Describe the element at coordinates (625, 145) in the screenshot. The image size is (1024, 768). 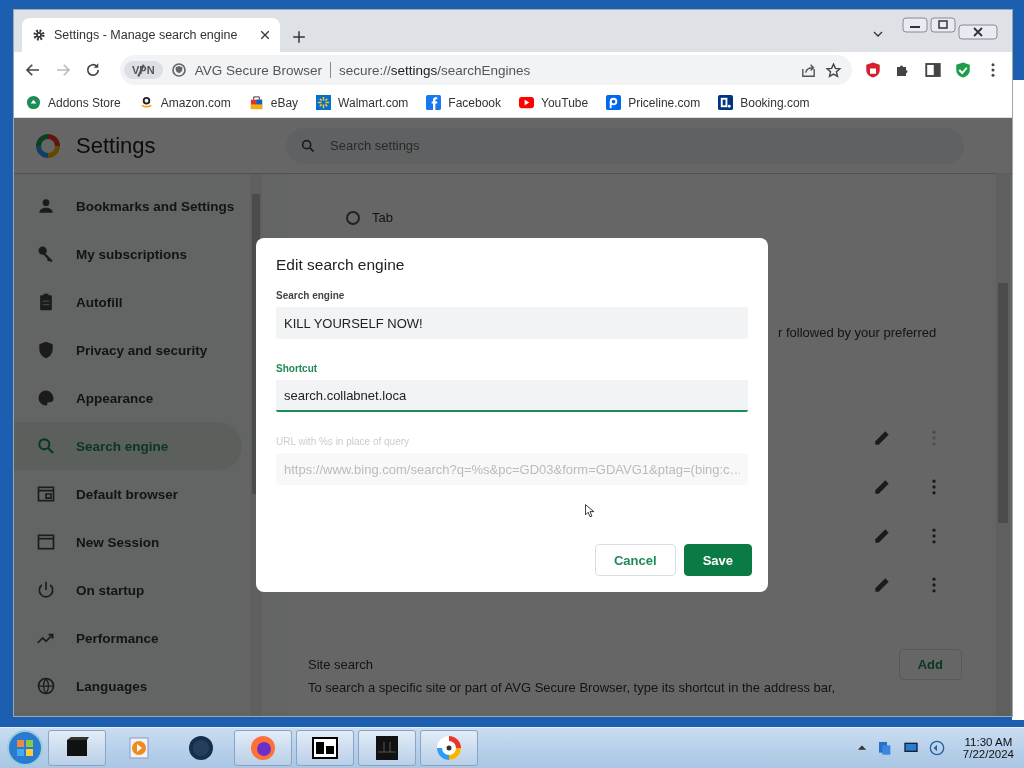
I see `search-field: Search settings` at that location.